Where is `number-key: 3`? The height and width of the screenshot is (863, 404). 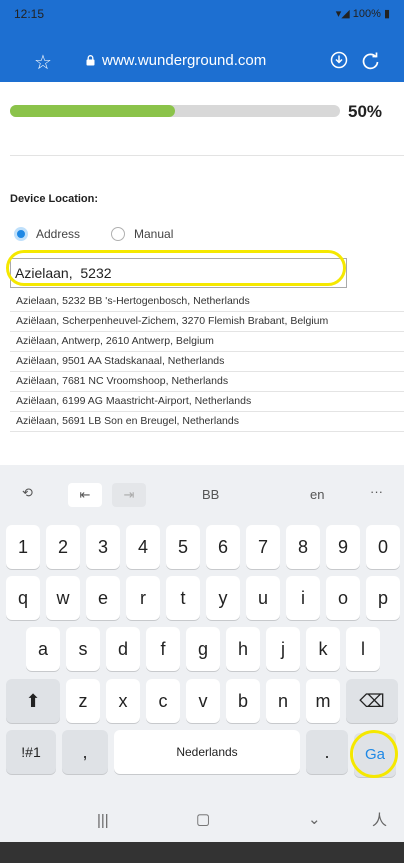
number-key: 3 is located at coordinates (103, 547).